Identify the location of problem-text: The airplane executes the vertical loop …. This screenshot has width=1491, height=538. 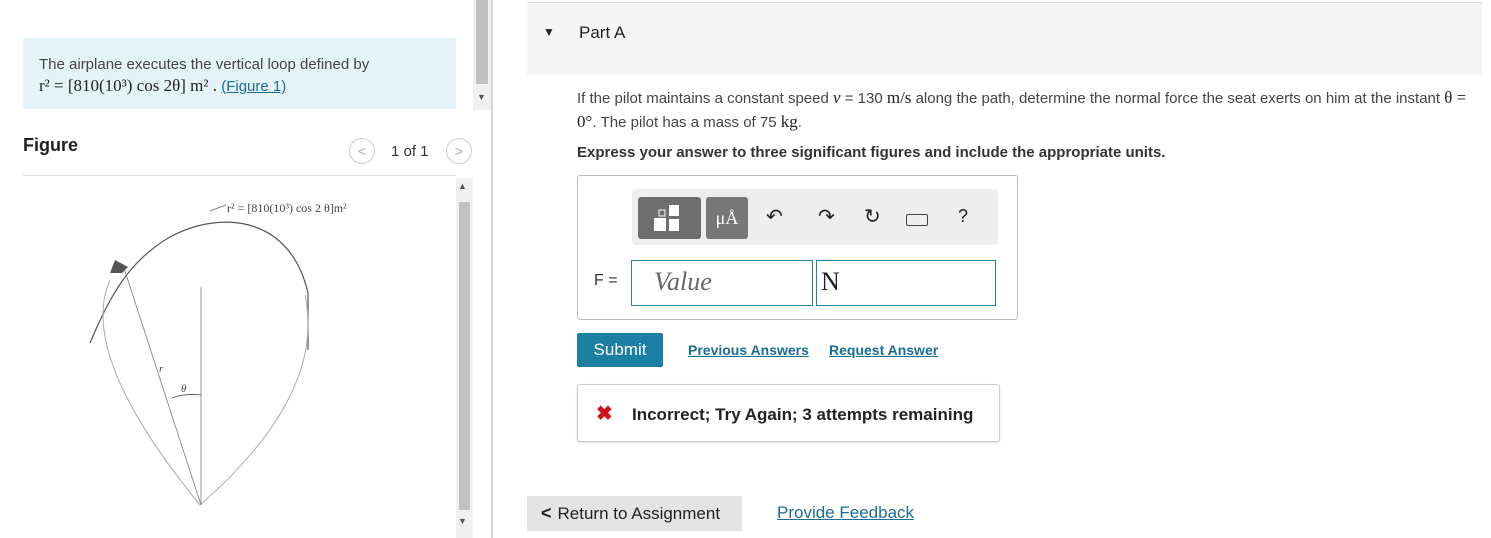
(204, 64).